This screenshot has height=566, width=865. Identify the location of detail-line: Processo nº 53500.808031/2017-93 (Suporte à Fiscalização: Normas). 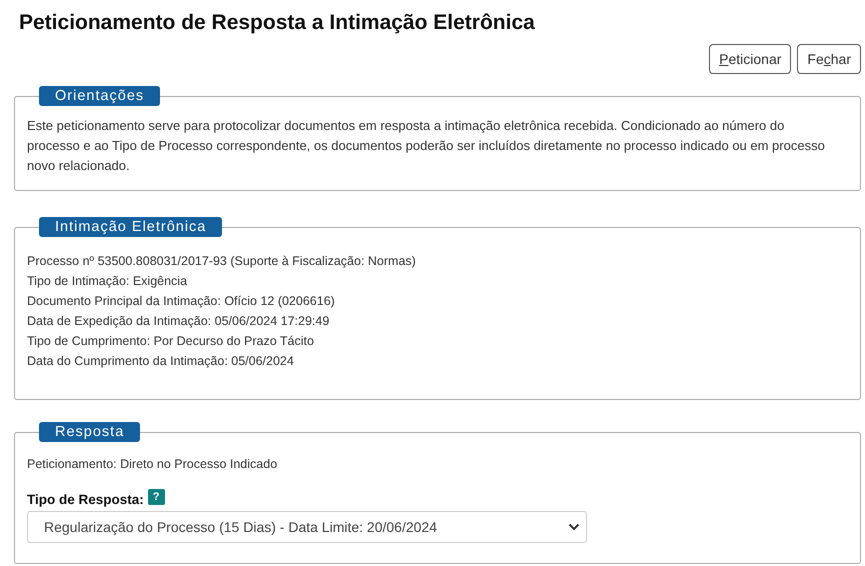
(222, 261).